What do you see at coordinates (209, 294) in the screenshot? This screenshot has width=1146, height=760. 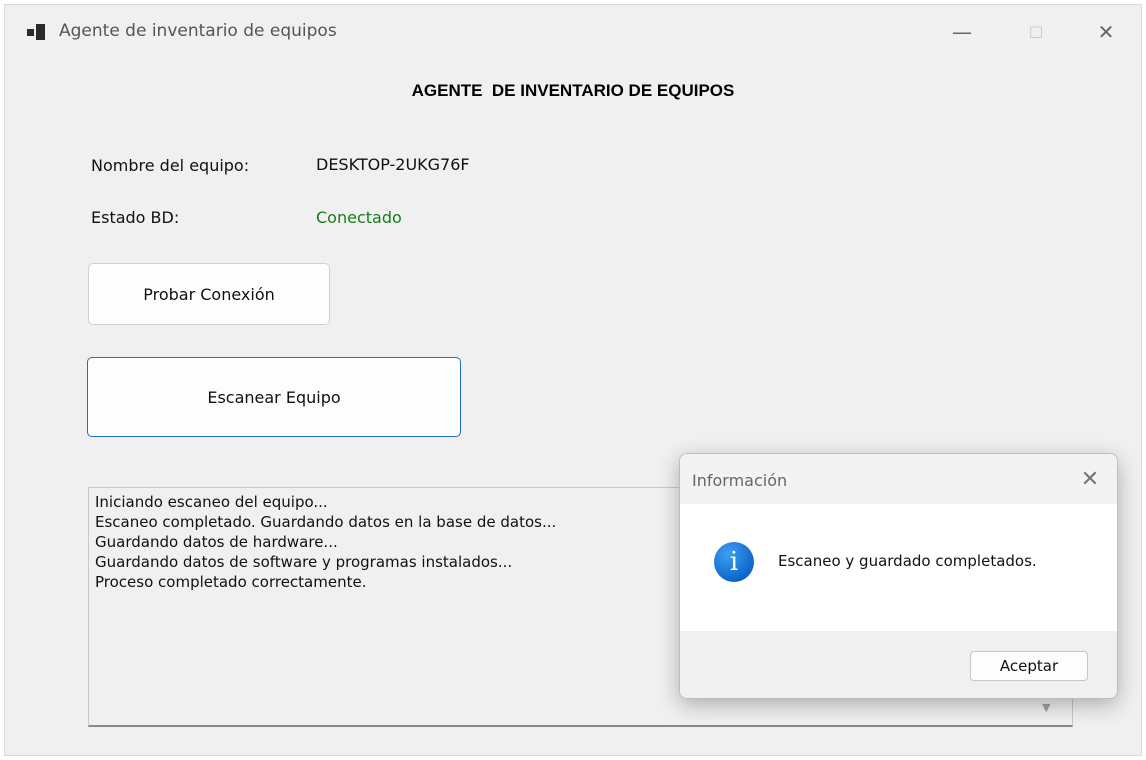 I see `test-connection-button: Probar Conexión` at bounding box center [209, 294].